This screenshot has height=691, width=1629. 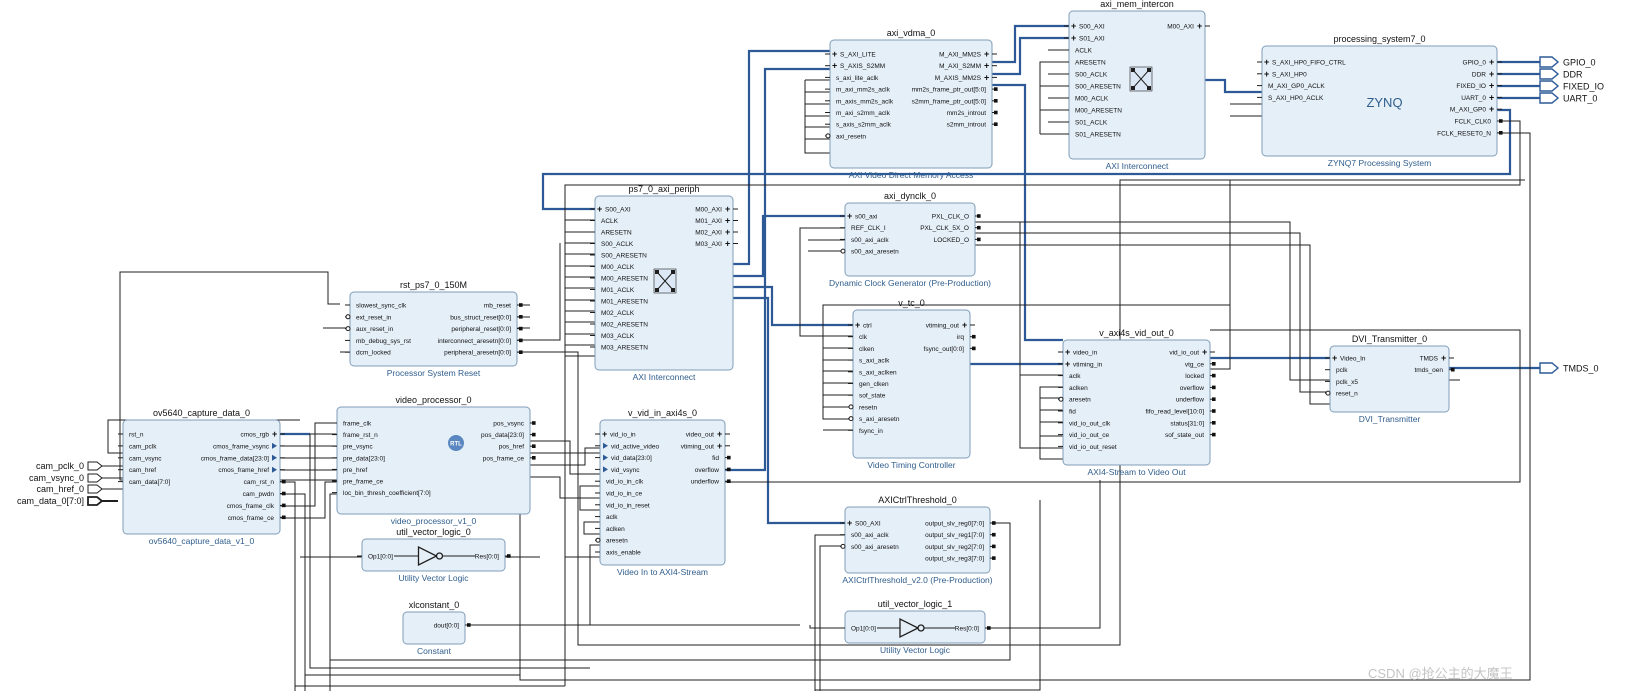 I want to click on block-body, so click(x=917, y=540).